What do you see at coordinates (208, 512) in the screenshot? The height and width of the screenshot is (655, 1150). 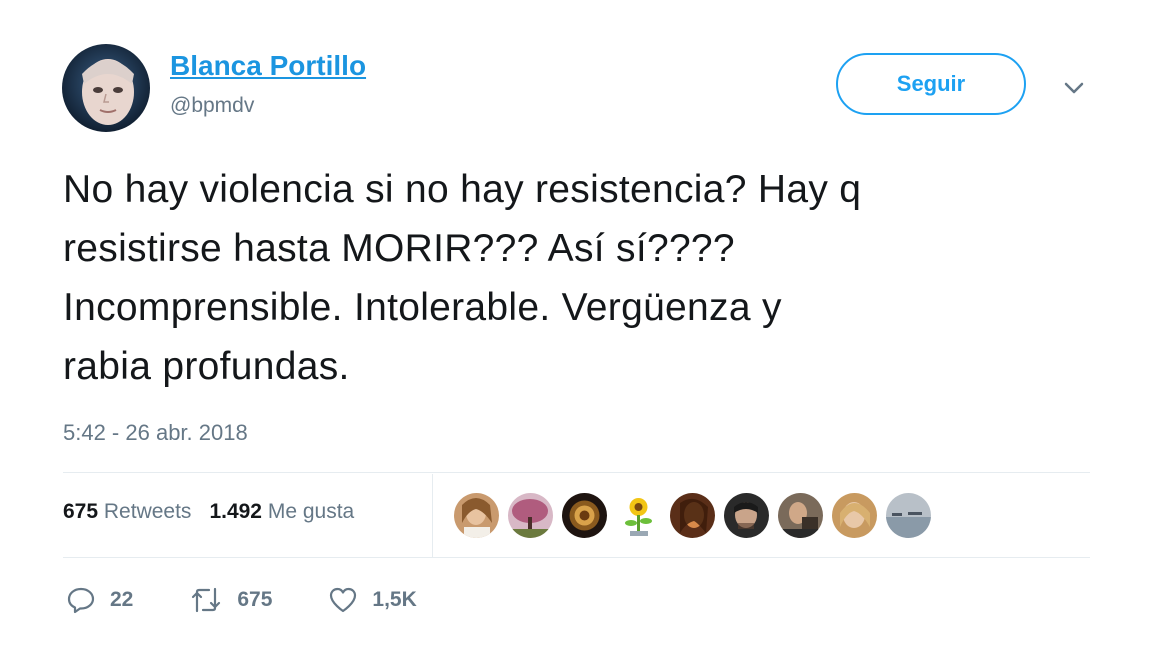 I see `tweet-stats: 675 Retweets 1.492 Me gusta` at bounding box center [208, 512].